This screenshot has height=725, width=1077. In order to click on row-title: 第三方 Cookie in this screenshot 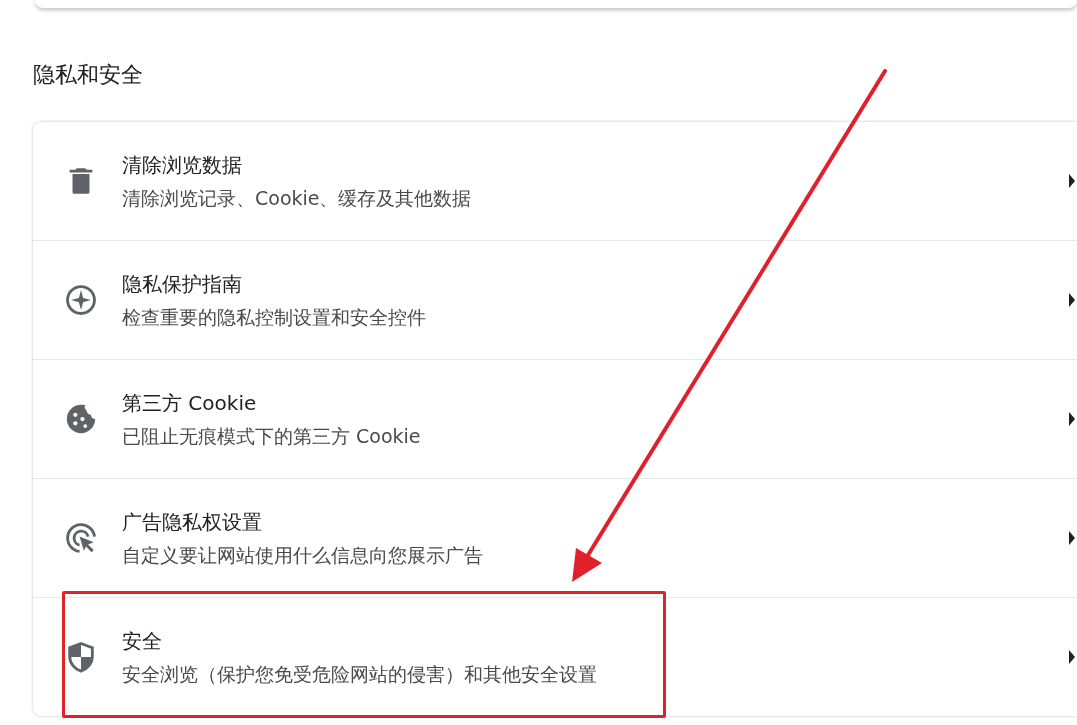, I will do `click(190, 403)`.